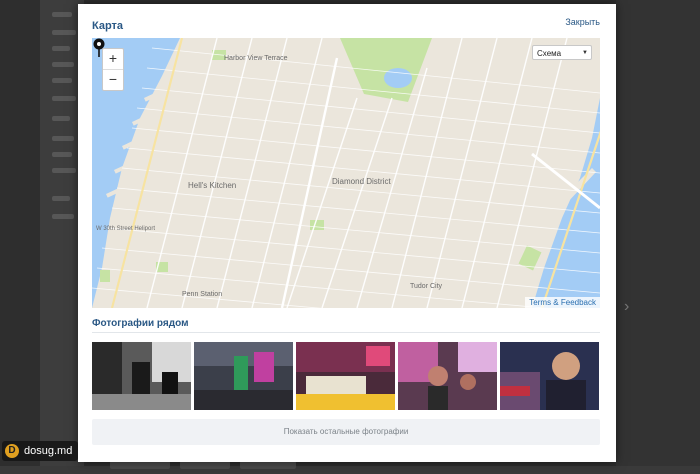  What do you see at coordinates (140, 323) in the screenshot?
I see `nearby-photos-title: Фотографии рядом` at bounding box center [140, 323].